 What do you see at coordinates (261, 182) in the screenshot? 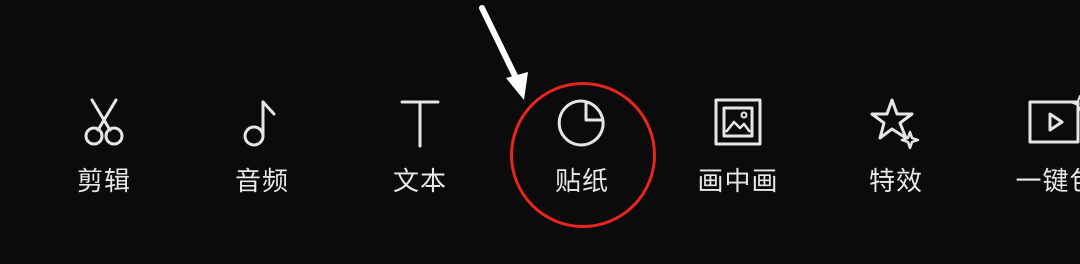
I see `tool-audio-label: 音频` at bounding box center [261, 182].